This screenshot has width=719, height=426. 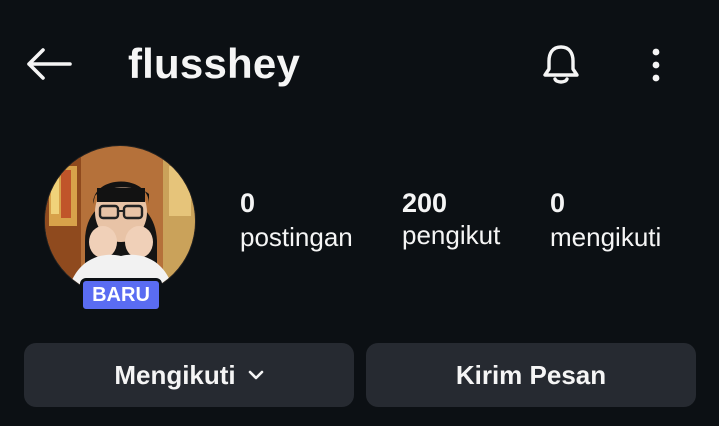 What do you see at coordinates (558, 203) in the screenshot?
I see `following-count: 0` at bounding box center [558, 203].